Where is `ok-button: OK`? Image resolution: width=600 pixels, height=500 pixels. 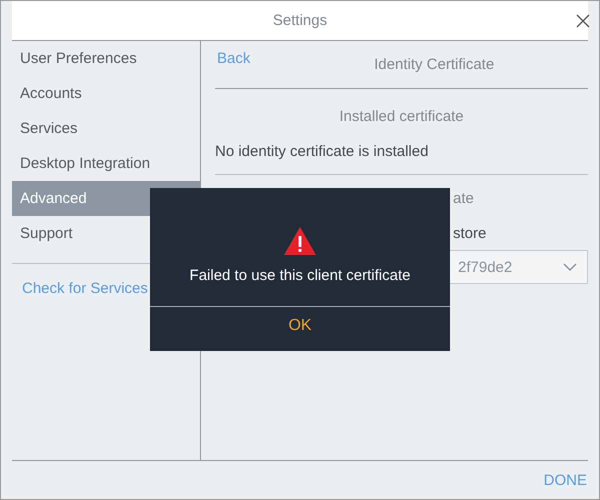
ok-button: OK is located at coordinates (300, 326).